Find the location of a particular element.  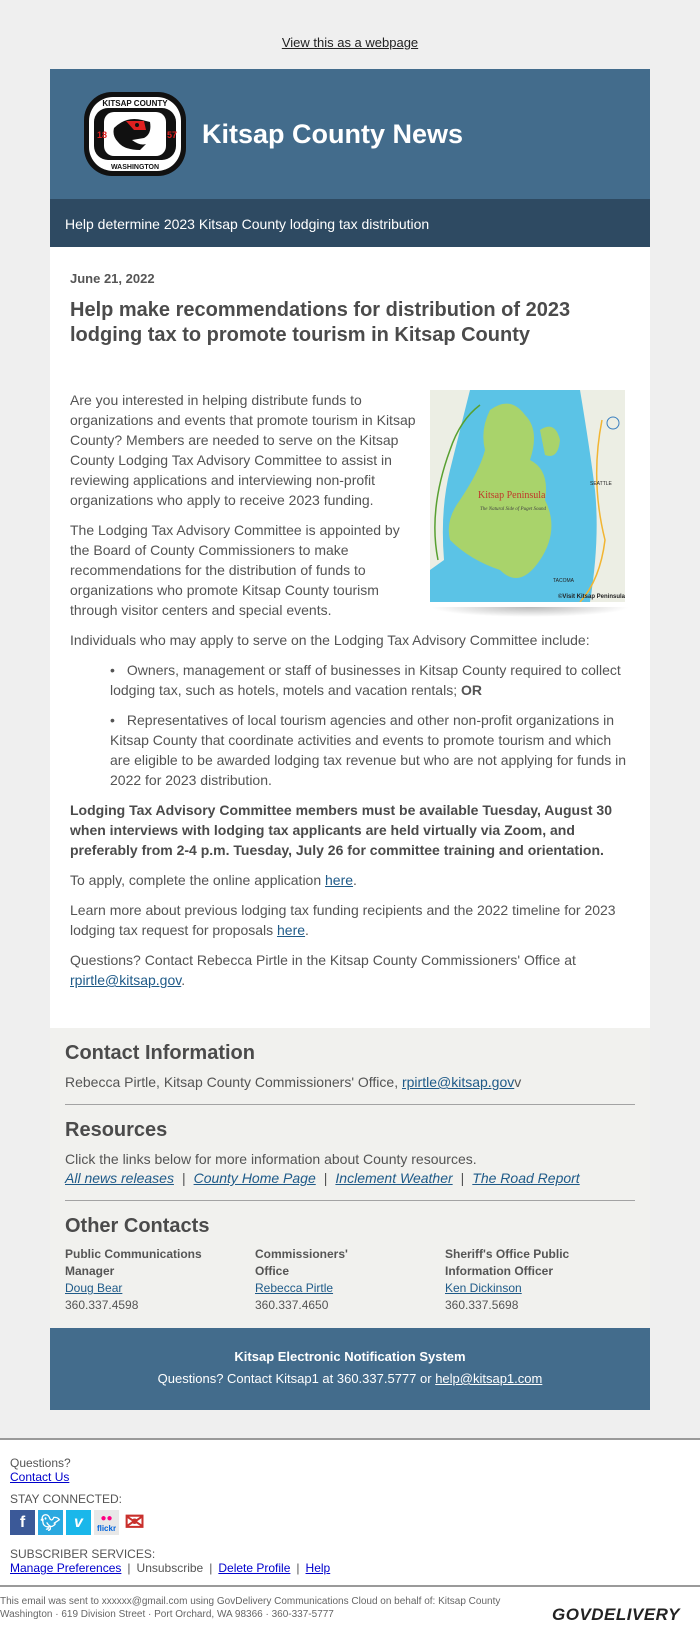

contact-email-link: rpirtle@kitsap.gov is located at coordinates (125, 980).